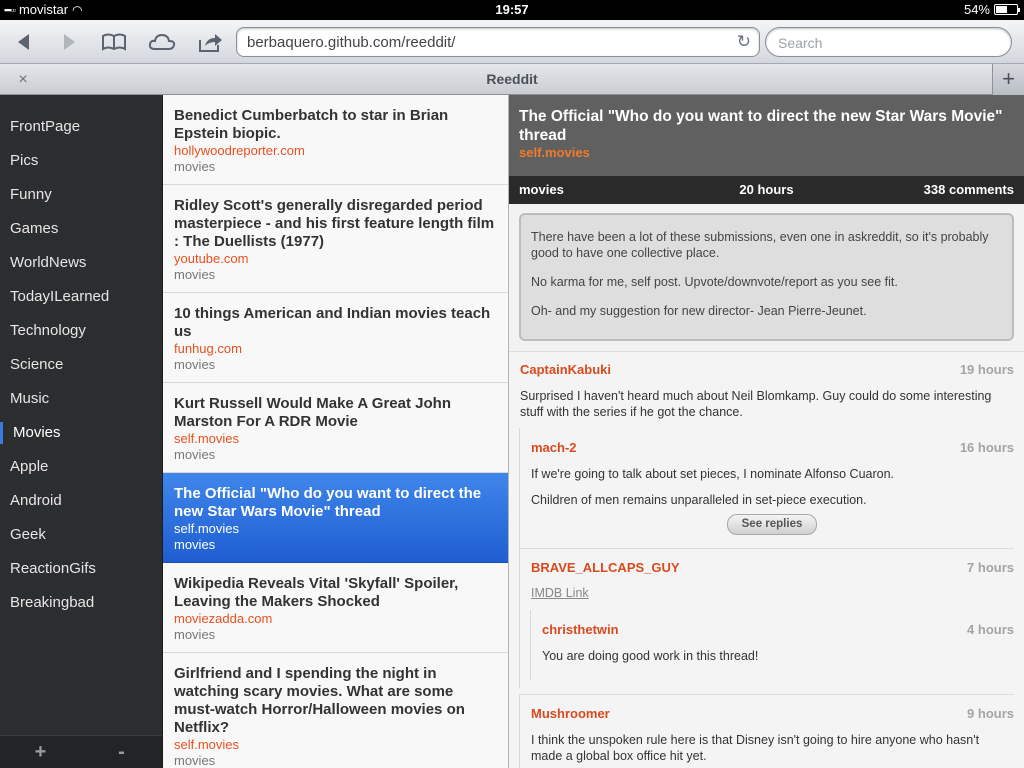 The width and height of the screenshot is (1024, 768). What do you see at coordinates (990, 629) in the screenshot?
I see `comment-age: 4 hours` at bounding box center [990, 629].